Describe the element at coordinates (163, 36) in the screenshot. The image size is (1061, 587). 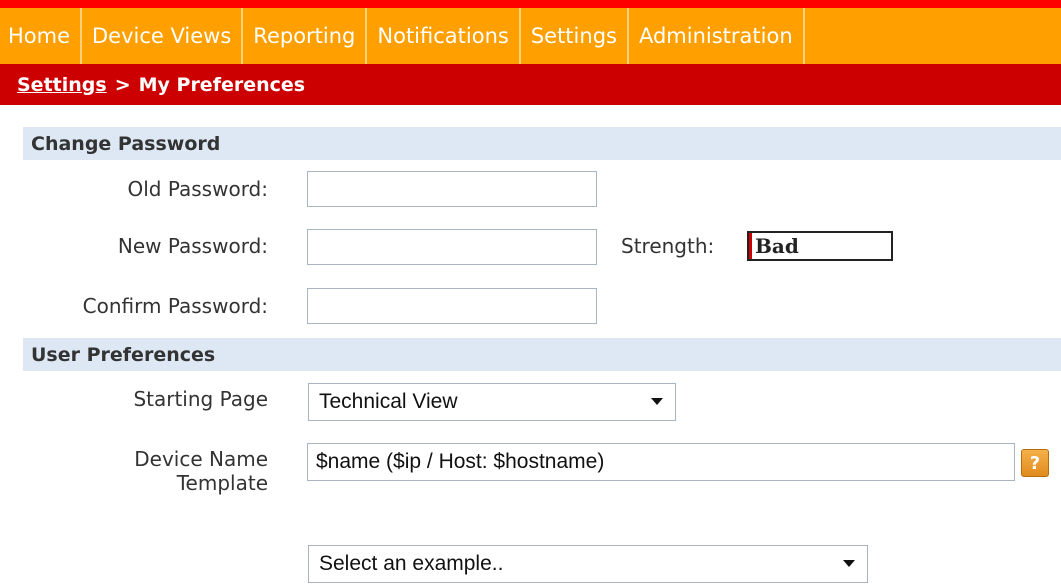
I see `nav-item-device-views: Device Views` at that location.